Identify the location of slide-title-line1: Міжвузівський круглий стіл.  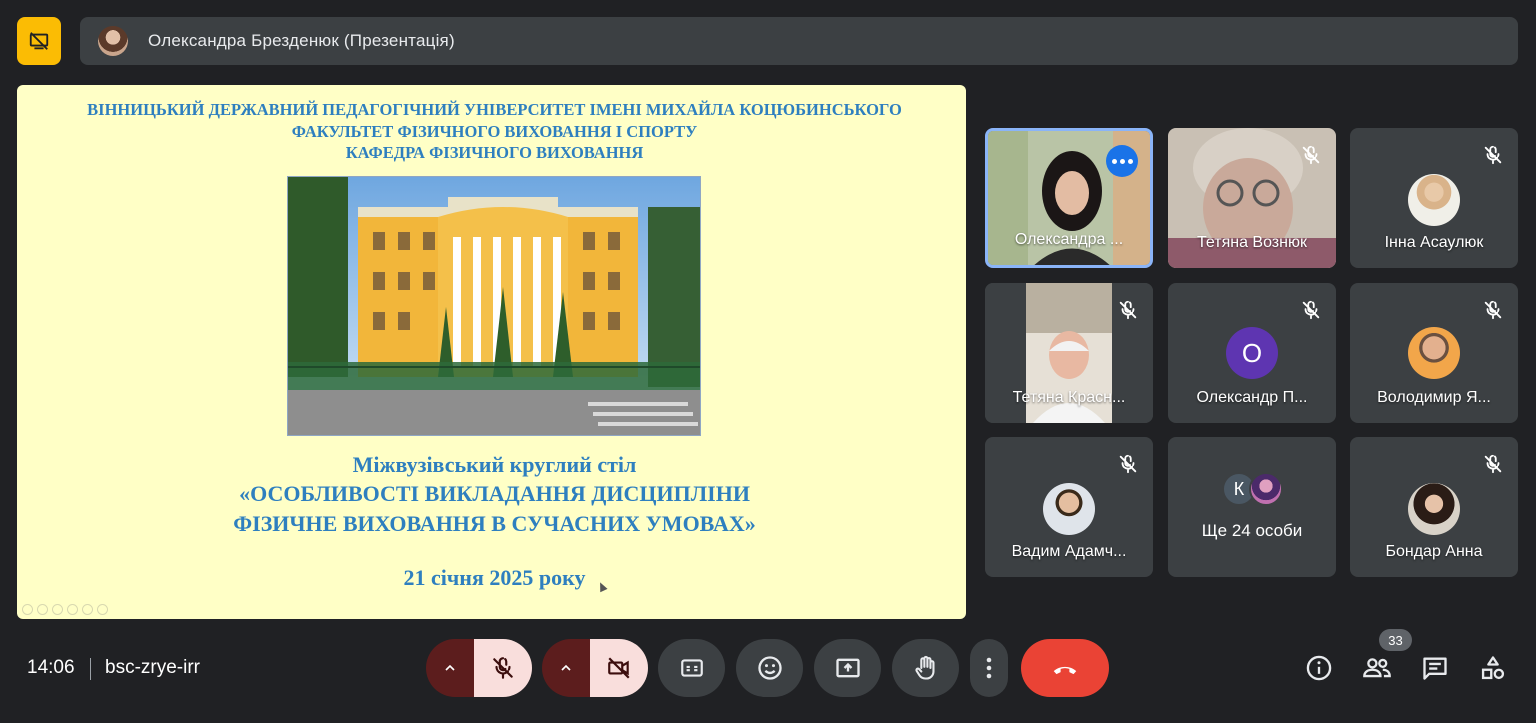
(494, 464).